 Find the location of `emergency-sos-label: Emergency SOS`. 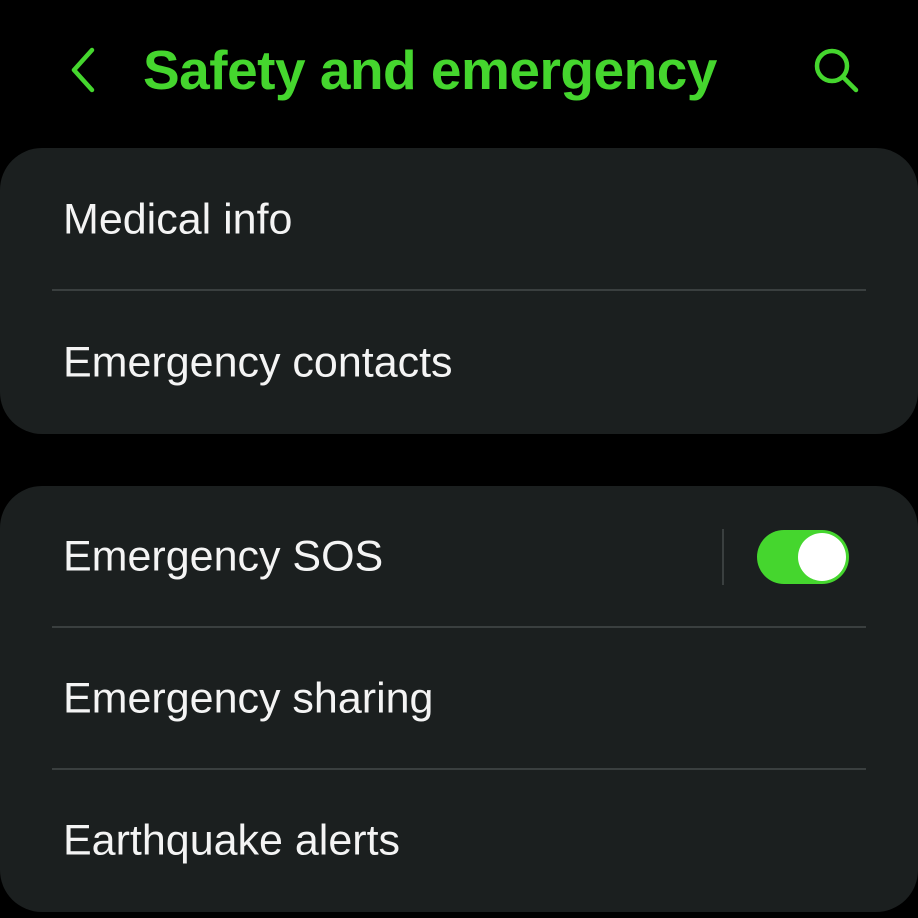

emergency-sos-label: Emergency SOS is located at coordinates (223, 556).